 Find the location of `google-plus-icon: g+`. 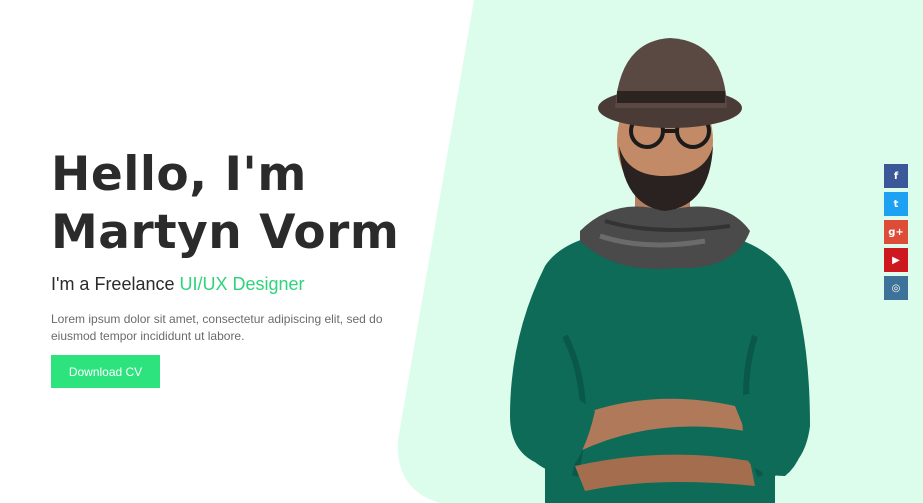

google-plus-icon: g+ is located at coordinates (896, 232).